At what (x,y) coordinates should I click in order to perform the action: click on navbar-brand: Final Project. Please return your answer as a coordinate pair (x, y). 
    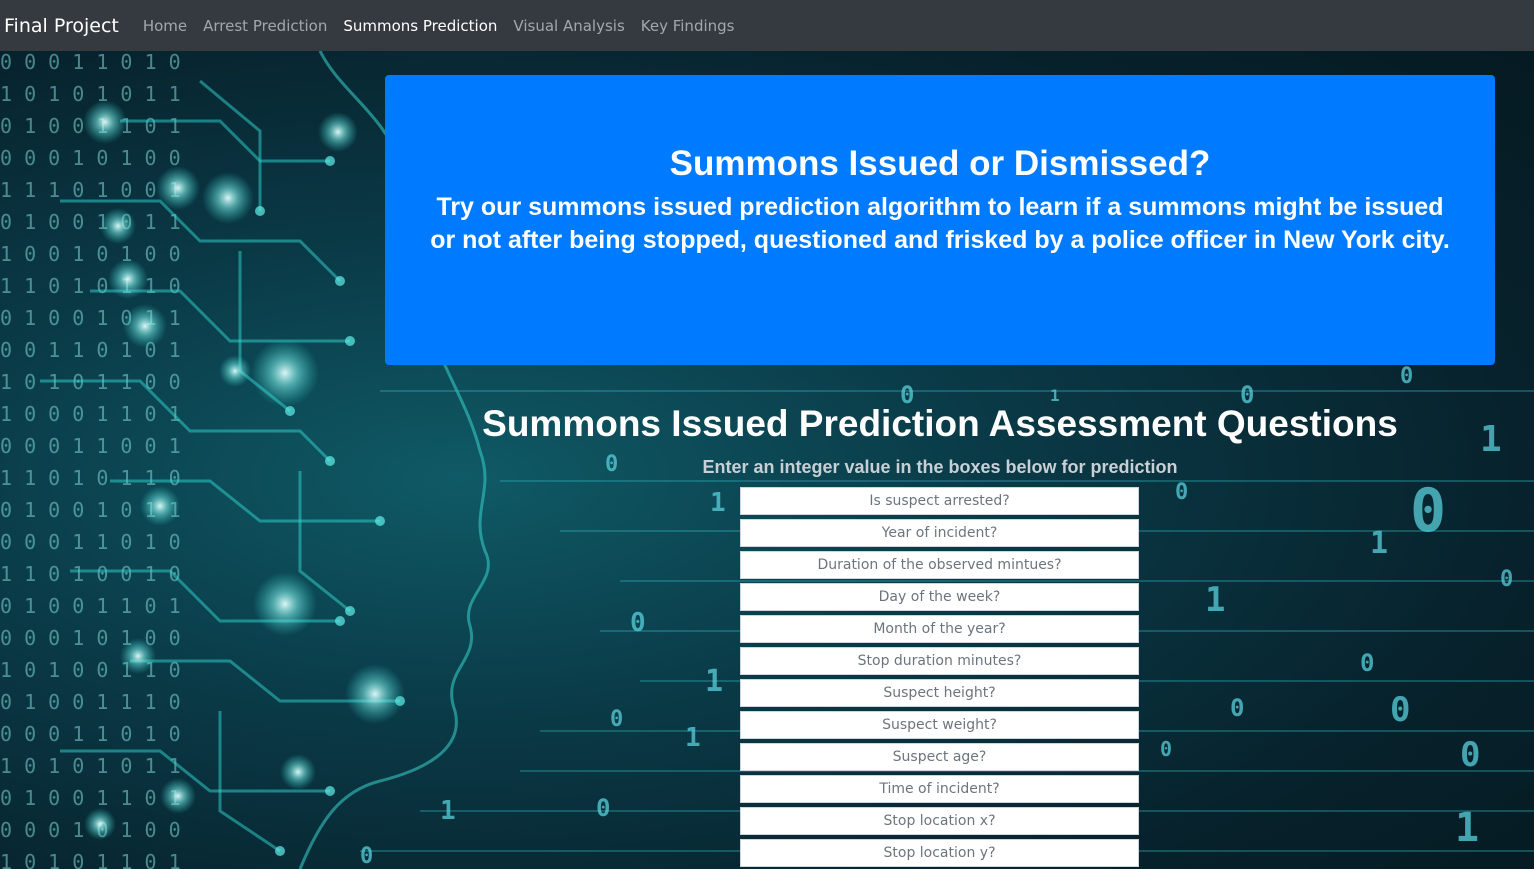
    Looking at the image, I should click on (61, 26).